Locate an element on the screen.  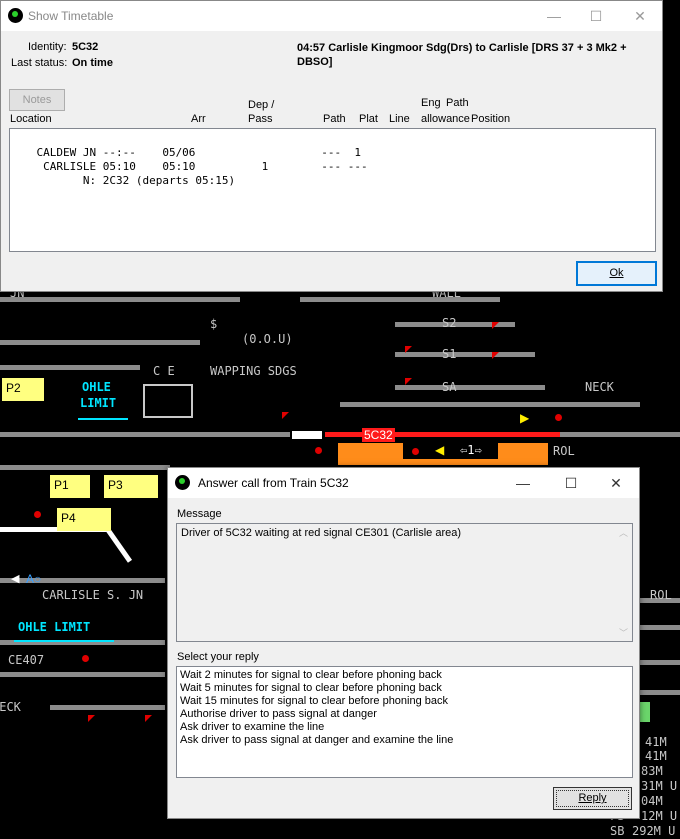
window-title: Show Timetable is located at coordinates (71, 16).